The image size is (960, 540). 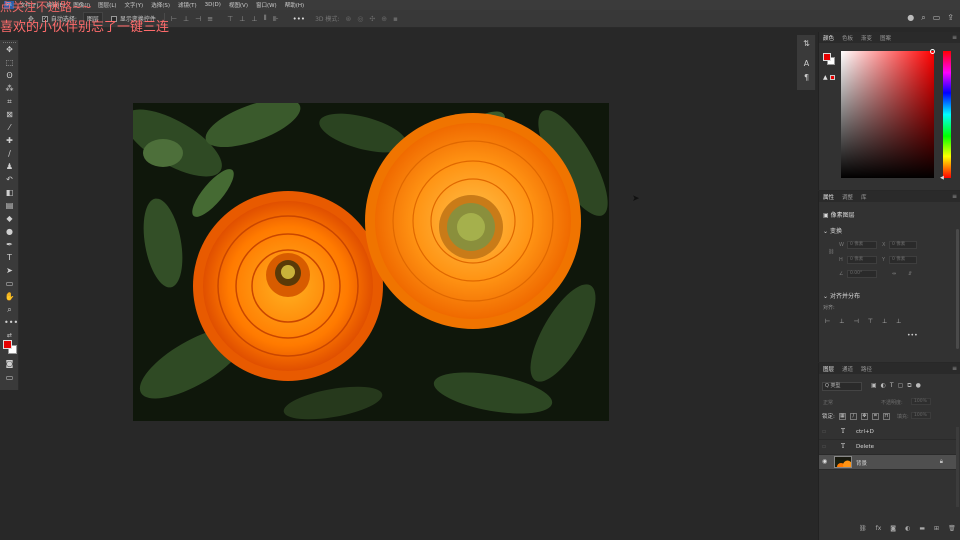 What do you see at coordinates (957, 289) in the screenshot?
I see `properties-scrollbar` at bounding box center [957, 289].